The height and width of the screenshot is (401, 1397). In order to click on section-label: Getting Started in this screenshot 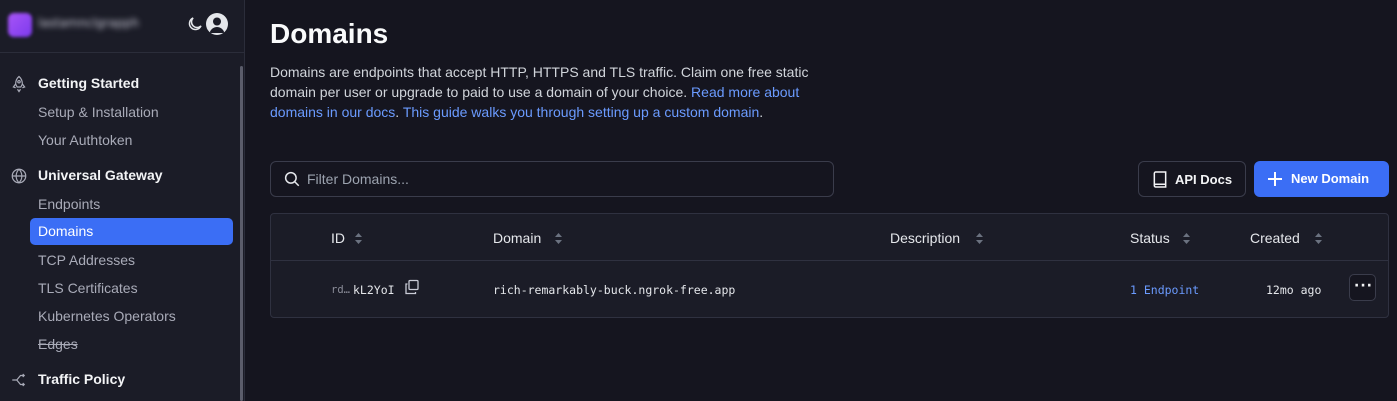, I will do `click(89, 83)`.